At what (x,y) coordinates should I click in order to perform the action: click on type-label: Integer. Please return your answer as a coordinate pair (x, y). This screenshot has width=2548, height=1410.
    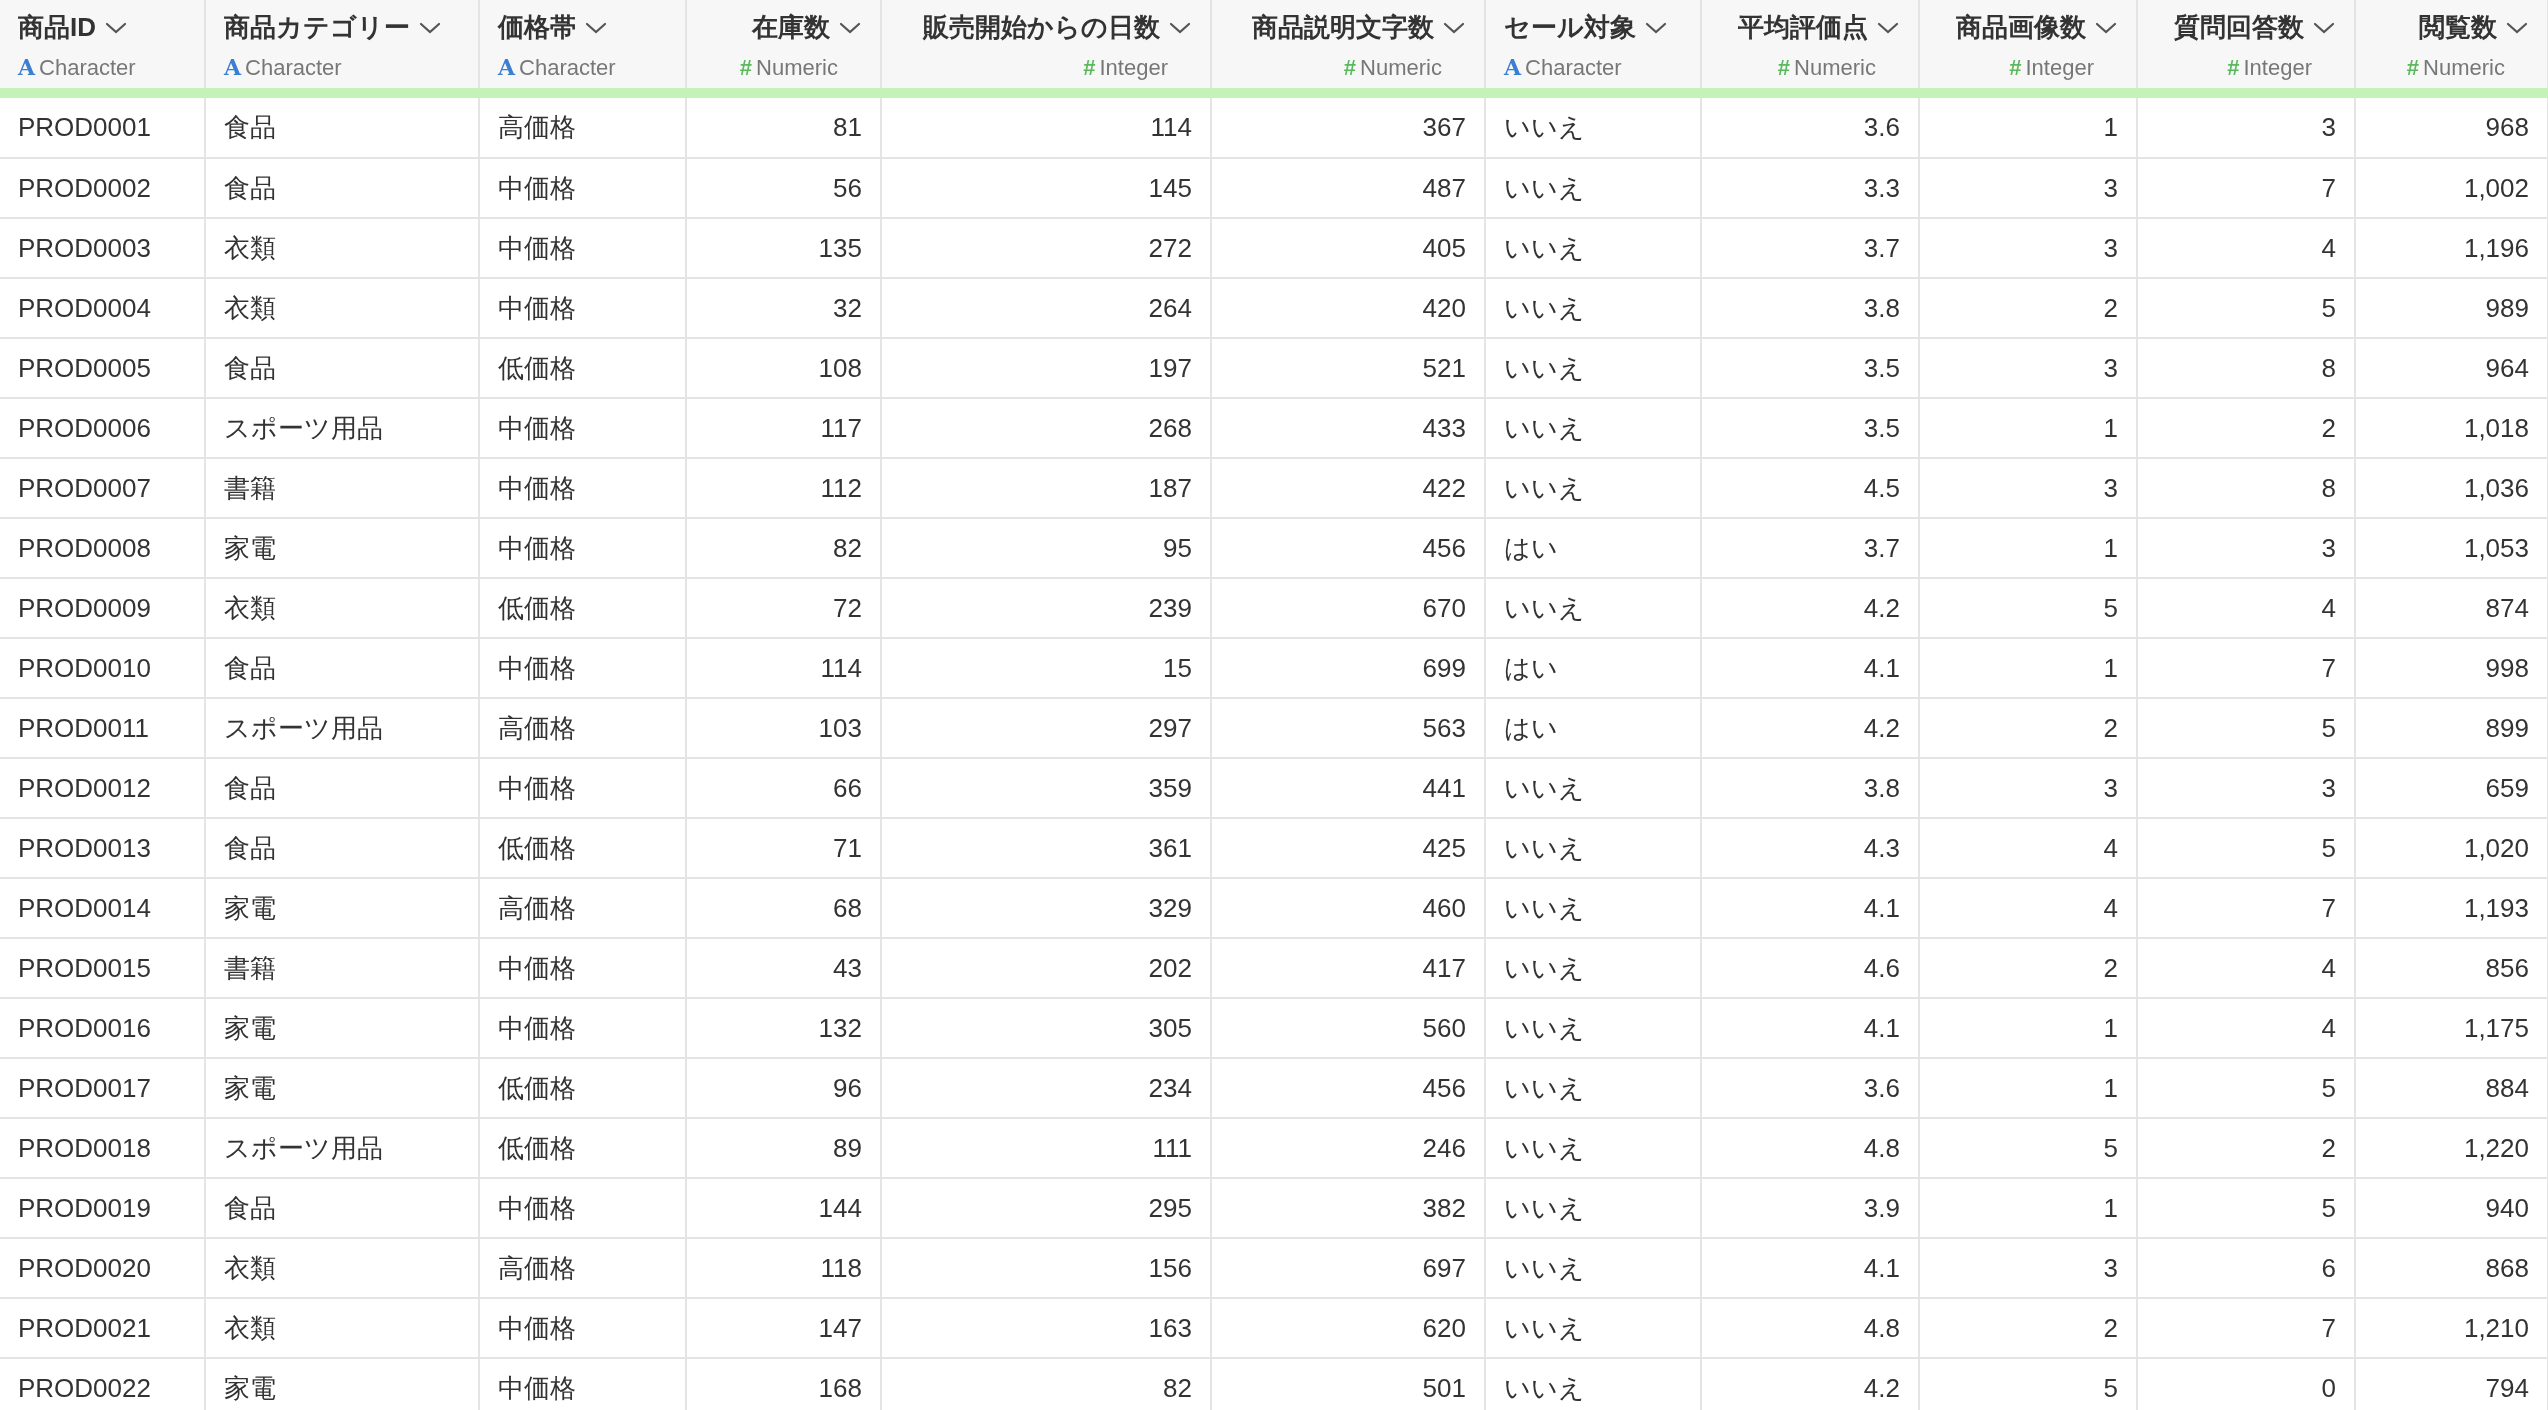
    Looking at the image, I should click on (1133, 68).